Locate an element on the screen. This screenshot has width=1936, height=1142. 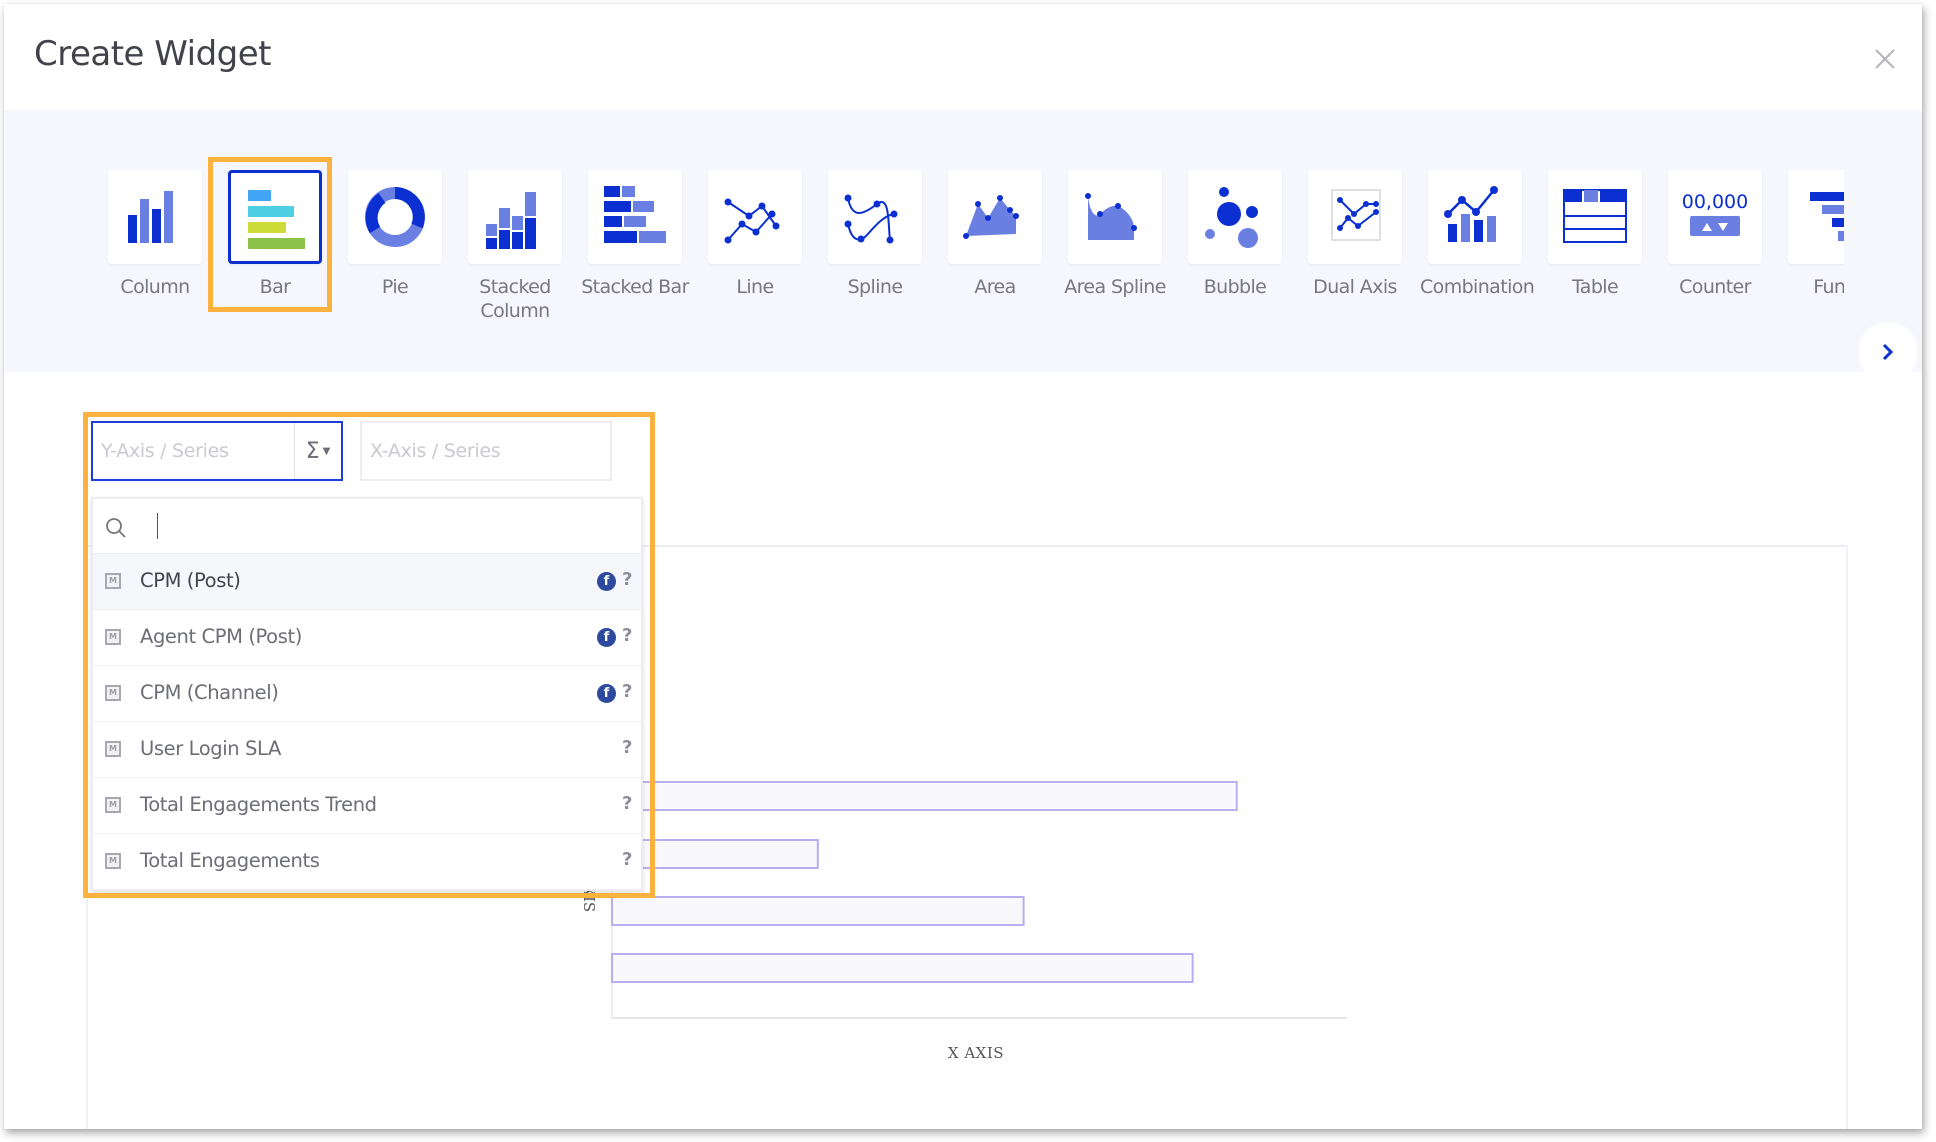
x-axis-label: X AXIS is located at coordinates (976, 1053).